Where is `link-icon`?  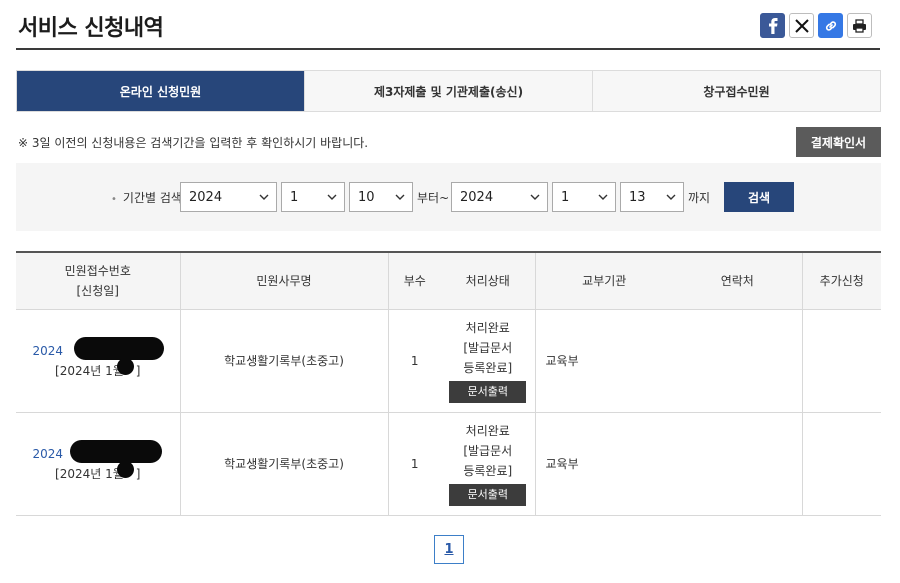 link-icon is located at coordinates (830, 25).